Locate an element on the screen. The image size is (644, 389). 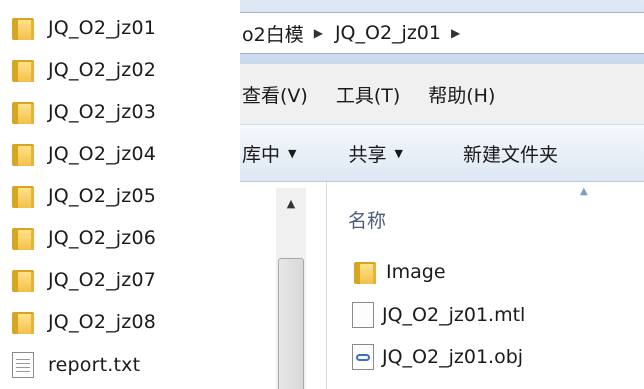
list-item: JQ_O2_jz06 is located at coordinates (115, 238).